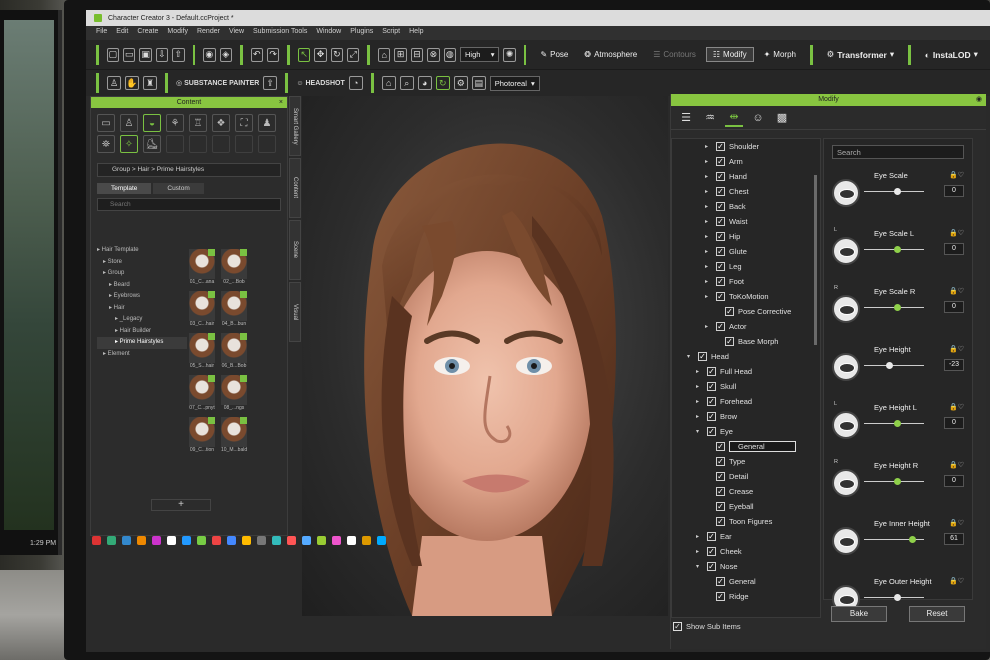 This screenshot has width=990, height=660. What do you see at coordinates (355, 83) in the screenshot?
I see `head-icon: ◔` at bounding box center [355, 83].